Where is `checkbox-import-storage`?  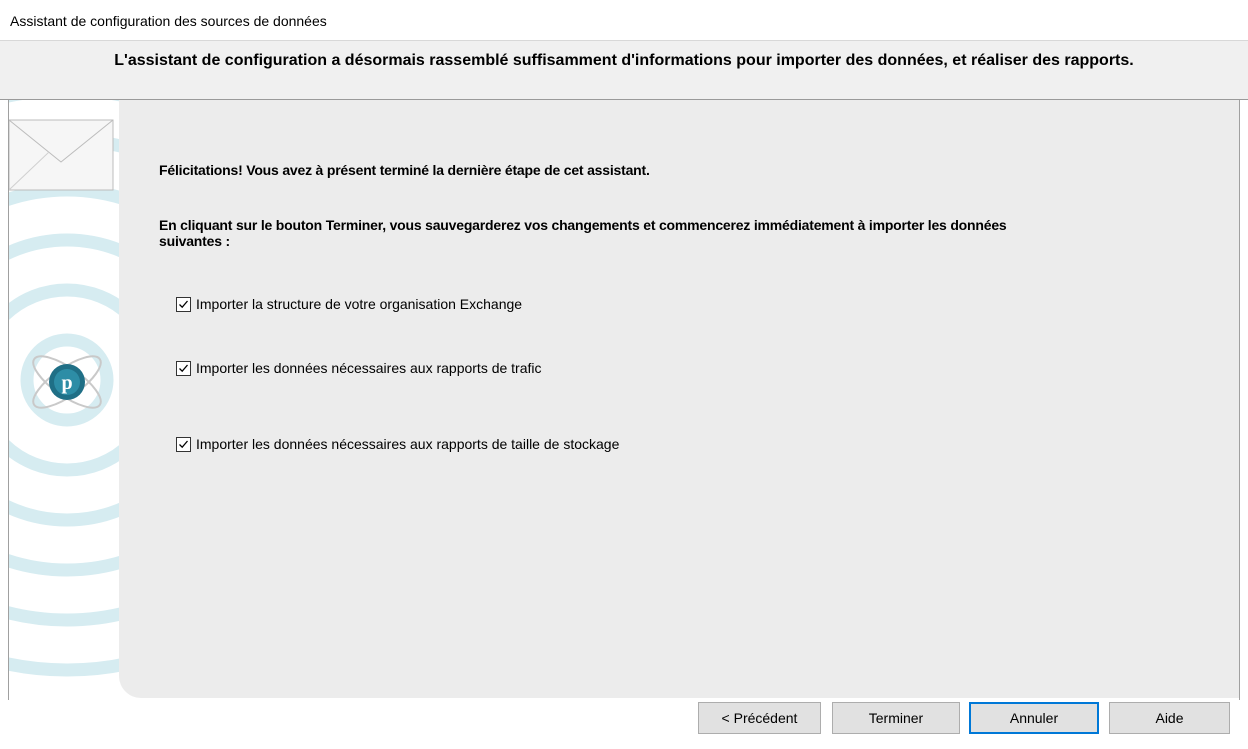
checkbox-import-storage is located at coordinates (183, 444).